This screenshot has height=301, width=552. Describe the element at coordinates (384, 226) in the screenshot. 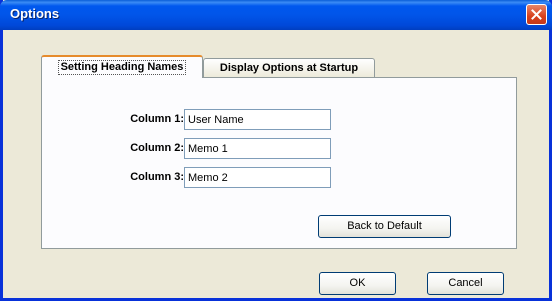

I see `back-to-default-button: Back to Default` at that location.